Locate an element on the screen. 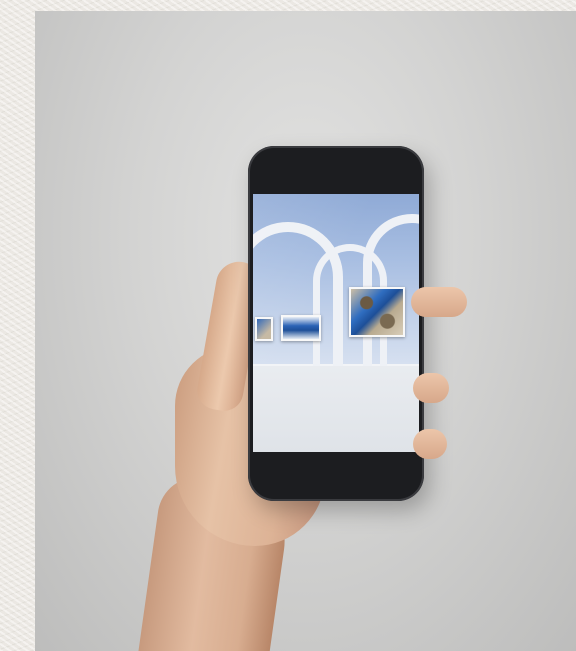 Image resolution: width=576 pixels, height=651 pixels. screen-glare is located at coordinates (336, 323).